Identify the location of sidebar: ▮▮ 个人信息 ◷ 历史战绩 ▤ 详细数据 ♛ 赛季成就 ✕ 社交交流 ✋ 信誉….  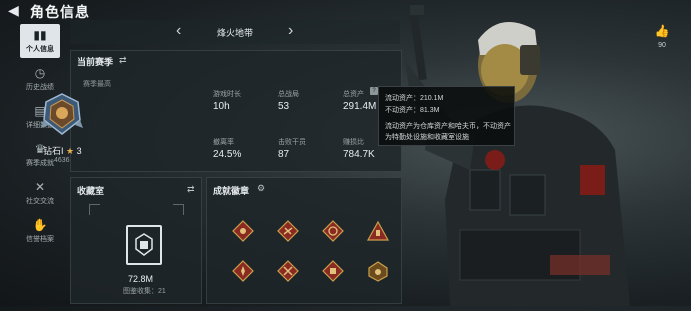
(42, 138).